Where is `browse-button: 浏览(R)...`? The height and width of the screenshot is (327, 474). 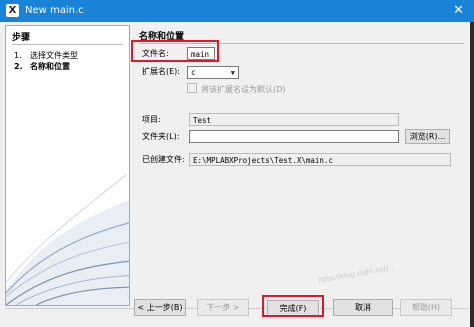
browse-button: 浏览(R)... is located at coordinates (427, 136).